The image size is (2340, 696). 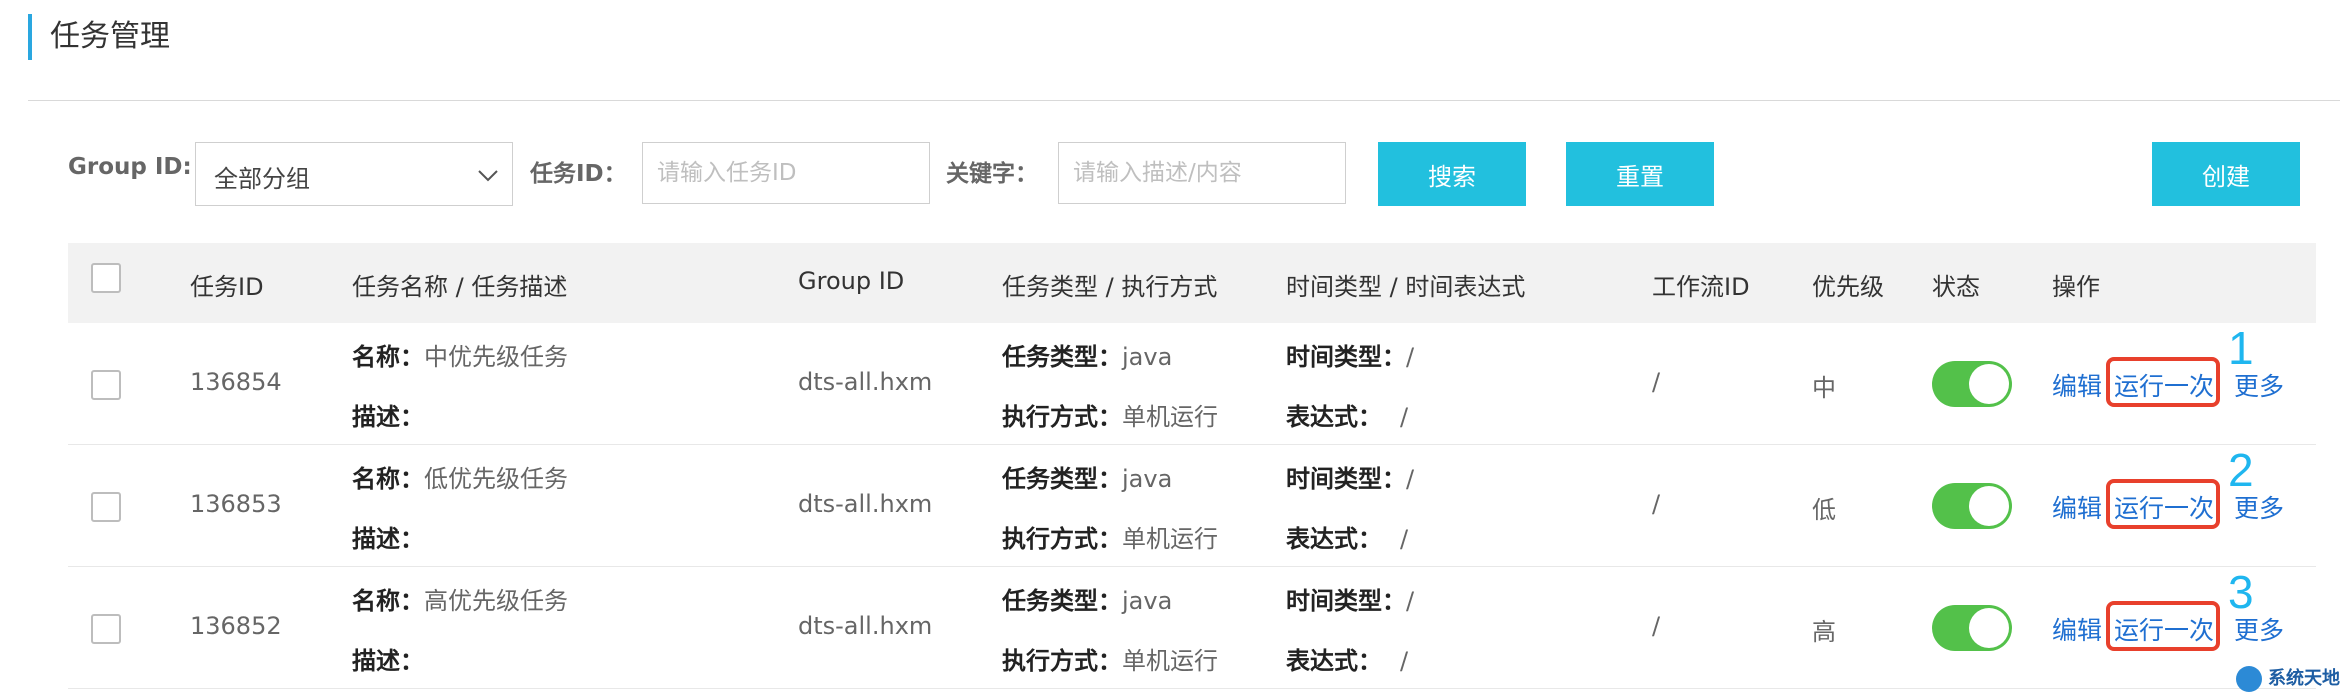 I want to click on annotation-number: 2, so click(x=2241, y=470).